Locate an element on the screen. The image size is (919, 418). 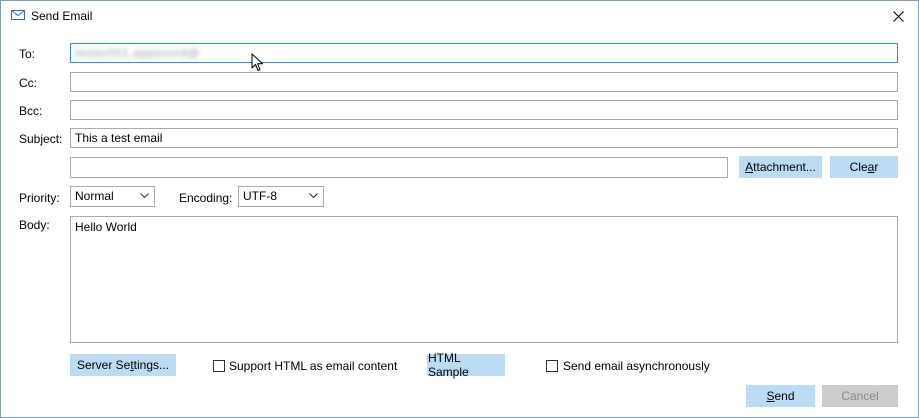
html-sample-button: HTML Sample is located at coordinates (466, 365).